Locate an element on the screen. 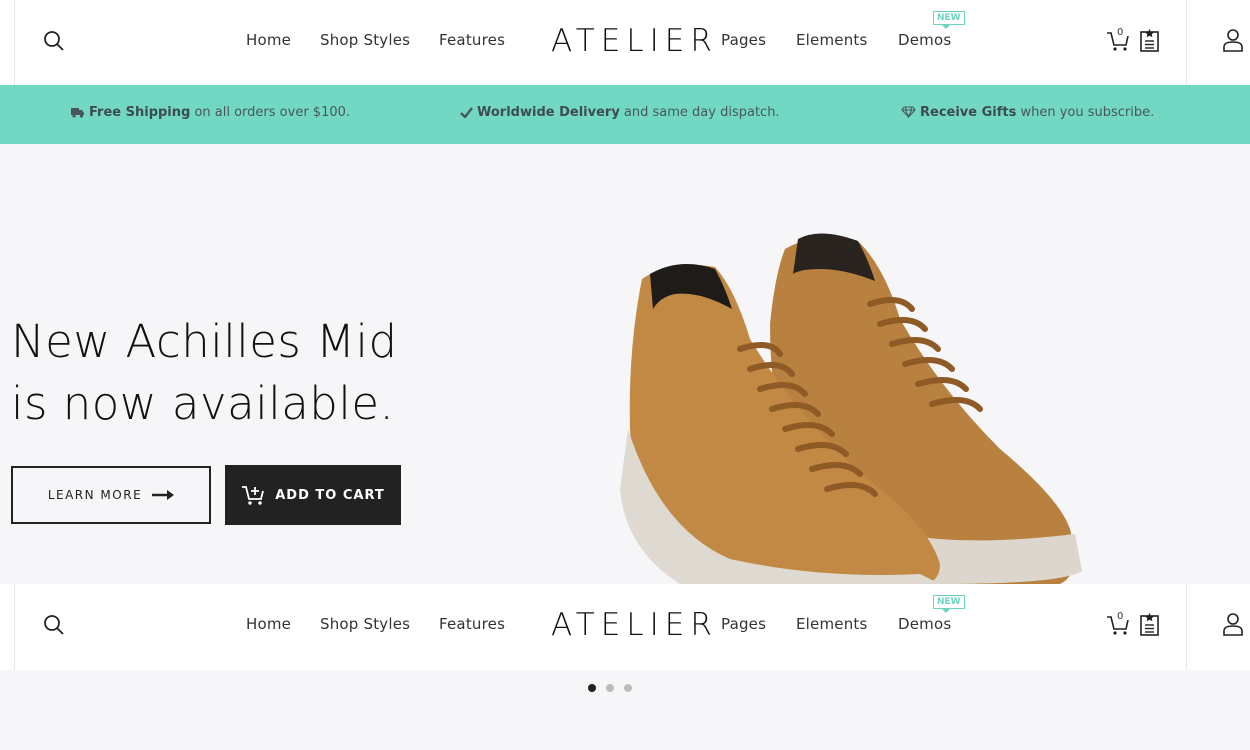 The height and width of the screenshot is (750, 1250). promo-delivery-bold: Worldwide Delivery is located at coordinates (548, 112).